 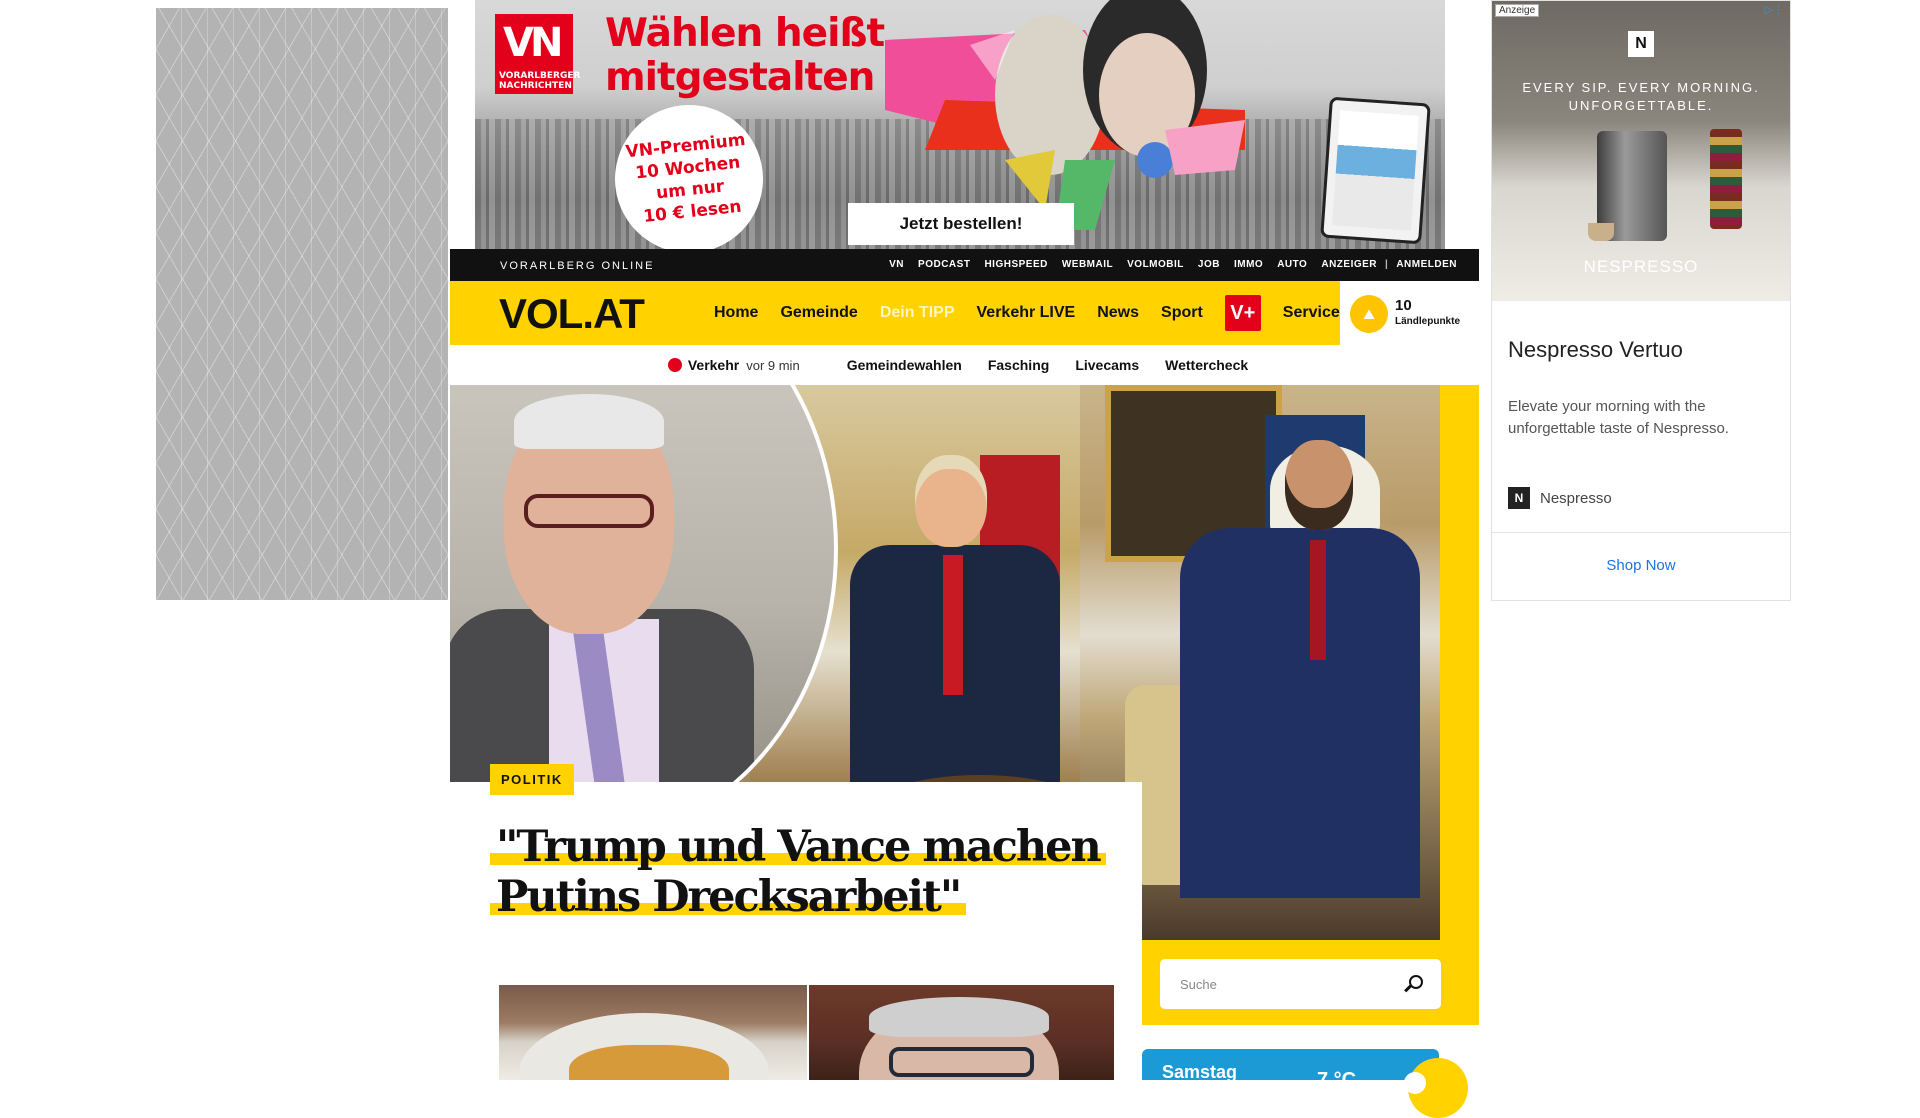 What do you see at coordinates (674, 365) in the screenshot?
I see `live-dot-icon` at bounding box center [674, 365].